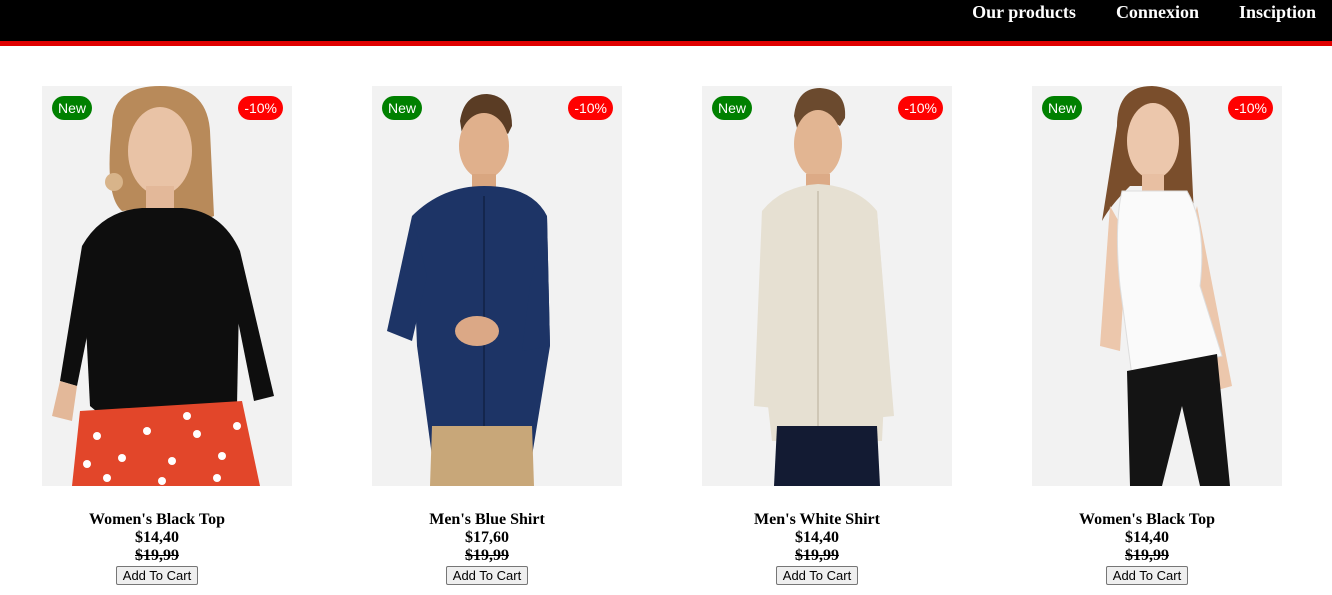 This screenshot has height=595, width=1332. I want to click on nav-link-connexion: Connexion, so click(1157, 12).